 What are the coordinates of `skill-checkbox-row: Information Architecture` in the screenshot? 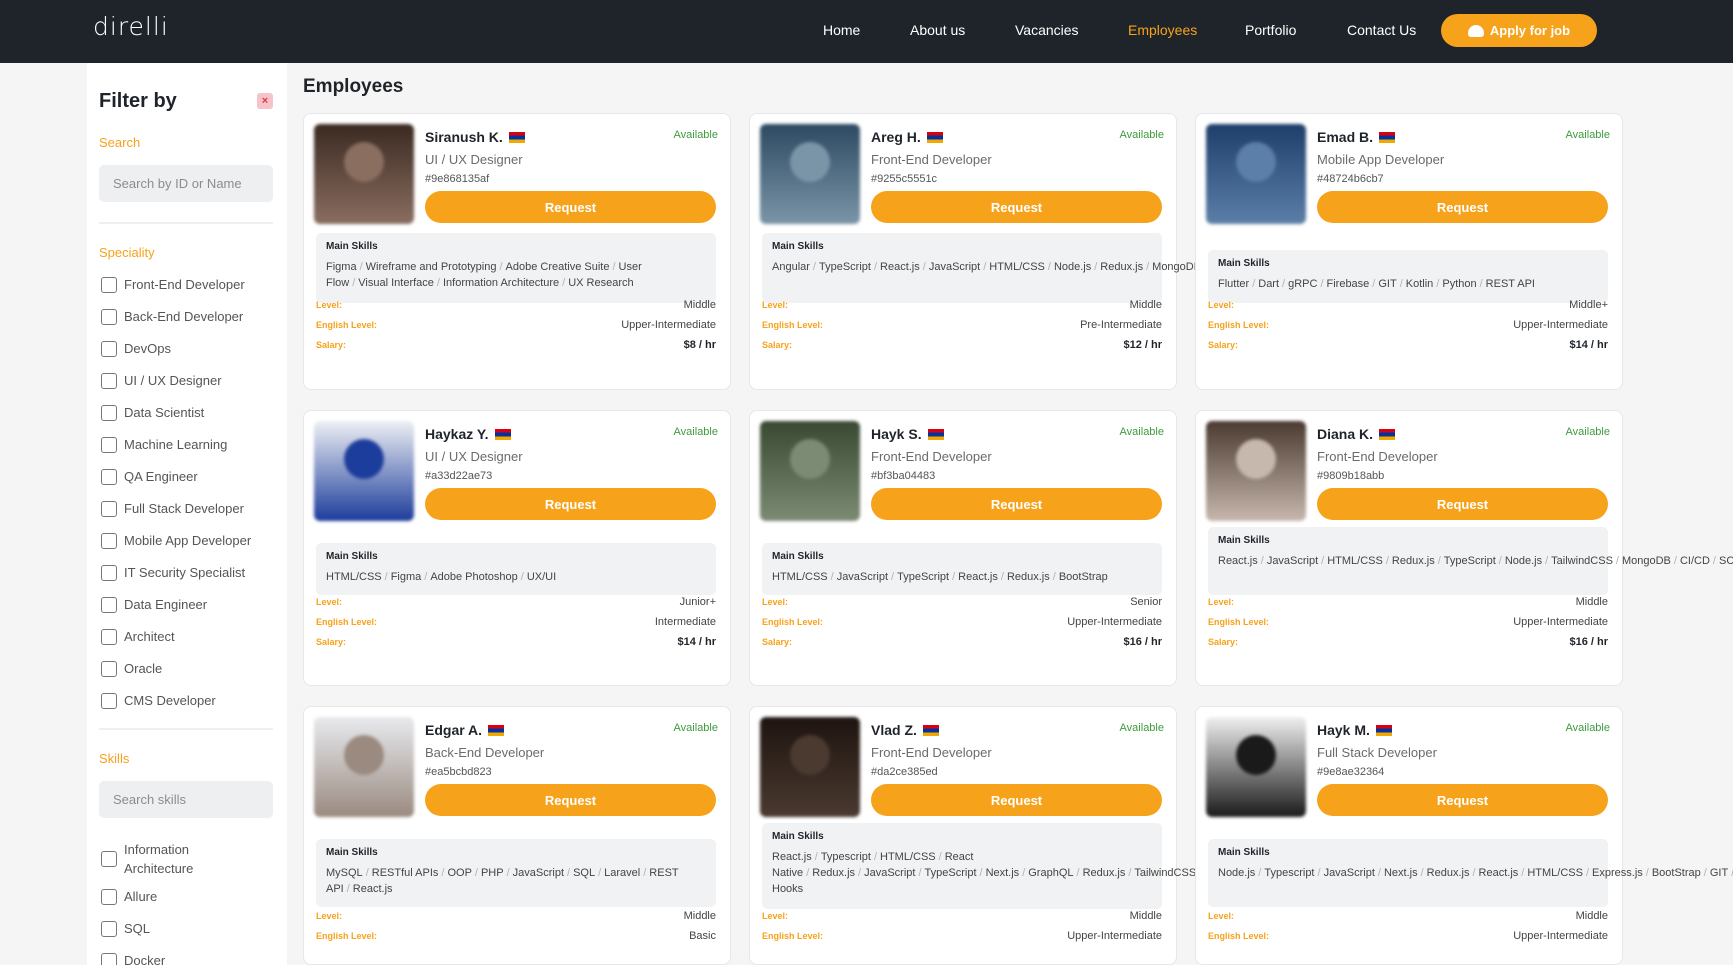 It's located at (167, 859).